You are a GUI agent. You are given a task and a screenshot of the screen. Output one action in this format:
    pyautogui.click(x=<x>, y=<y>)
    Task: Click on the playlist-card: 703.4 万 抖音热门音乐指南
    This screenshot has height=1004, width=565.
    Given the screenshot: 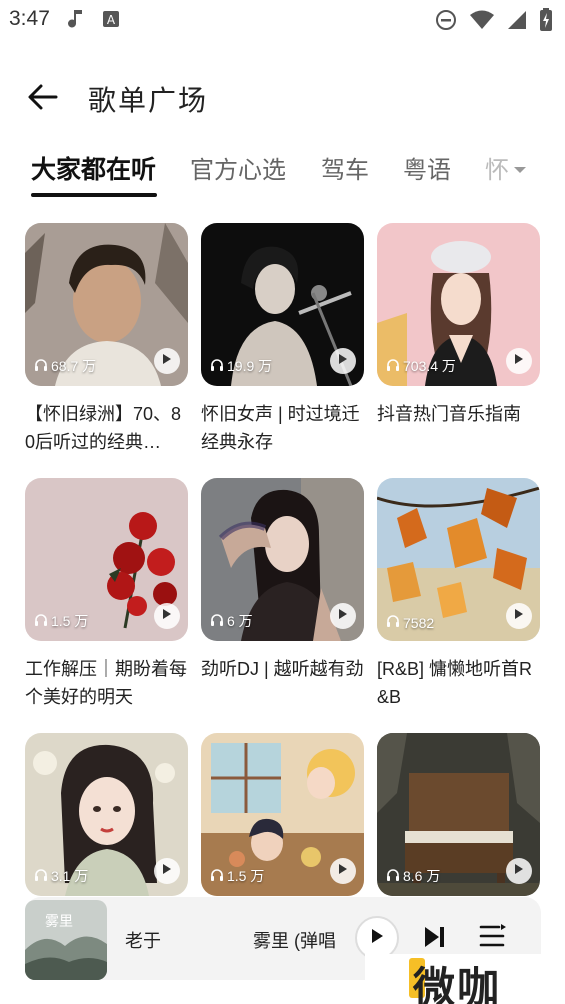 What is the action you would take?
    pyautogui.click(x=458, y=339)
    